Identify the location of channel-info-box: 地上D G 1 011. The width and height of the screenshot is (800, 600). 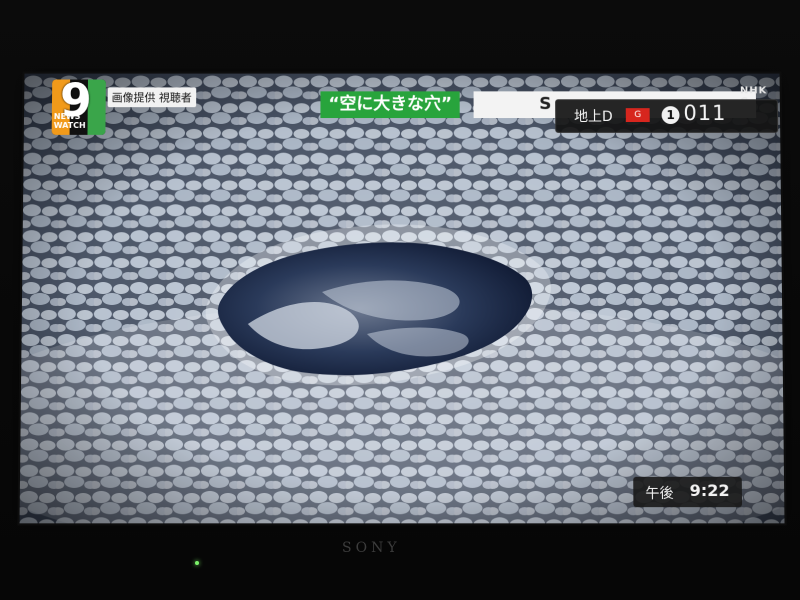
(667, 116).